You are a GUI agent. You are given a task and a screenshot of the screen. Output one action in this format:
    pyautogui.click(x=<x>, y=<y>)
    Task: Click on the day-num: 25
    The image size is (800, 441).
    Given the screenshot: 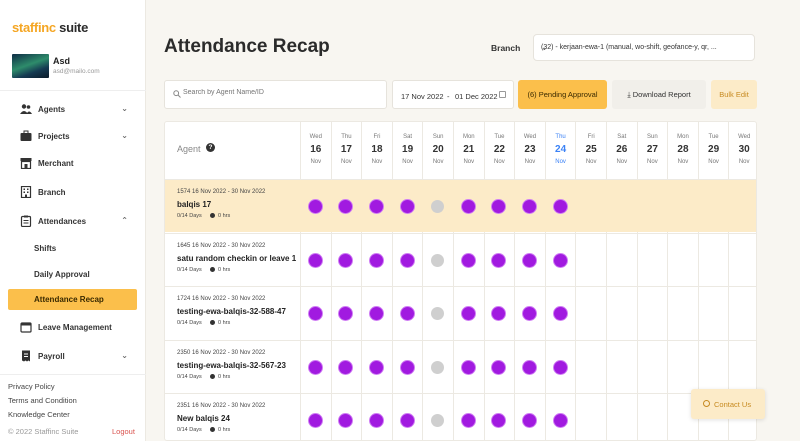 What is the action you would take?
    pyautogui.click(x=591, y=149)
    